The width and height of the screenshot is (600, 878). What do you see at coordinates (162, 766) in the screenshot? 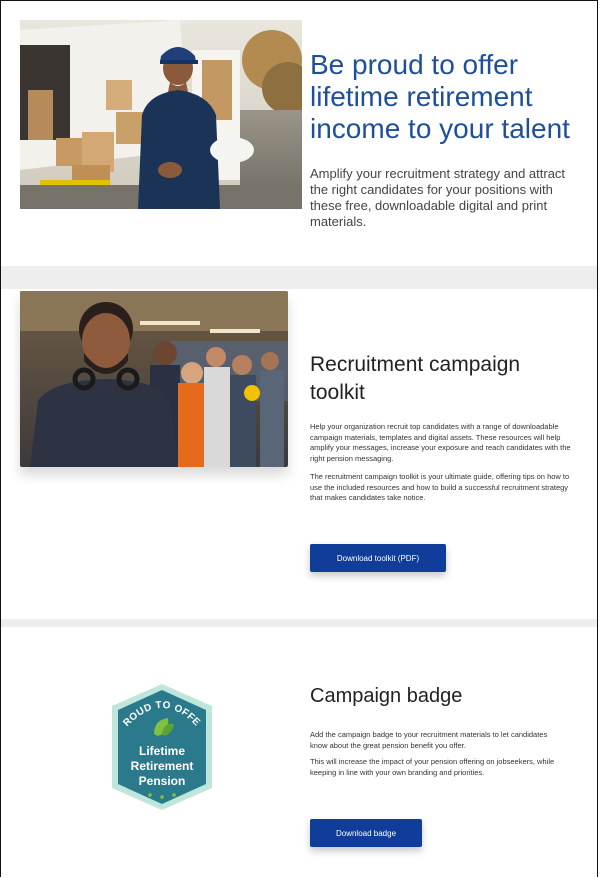
I see `badge-line-2: Retirement` at bounding box center [162, 766].